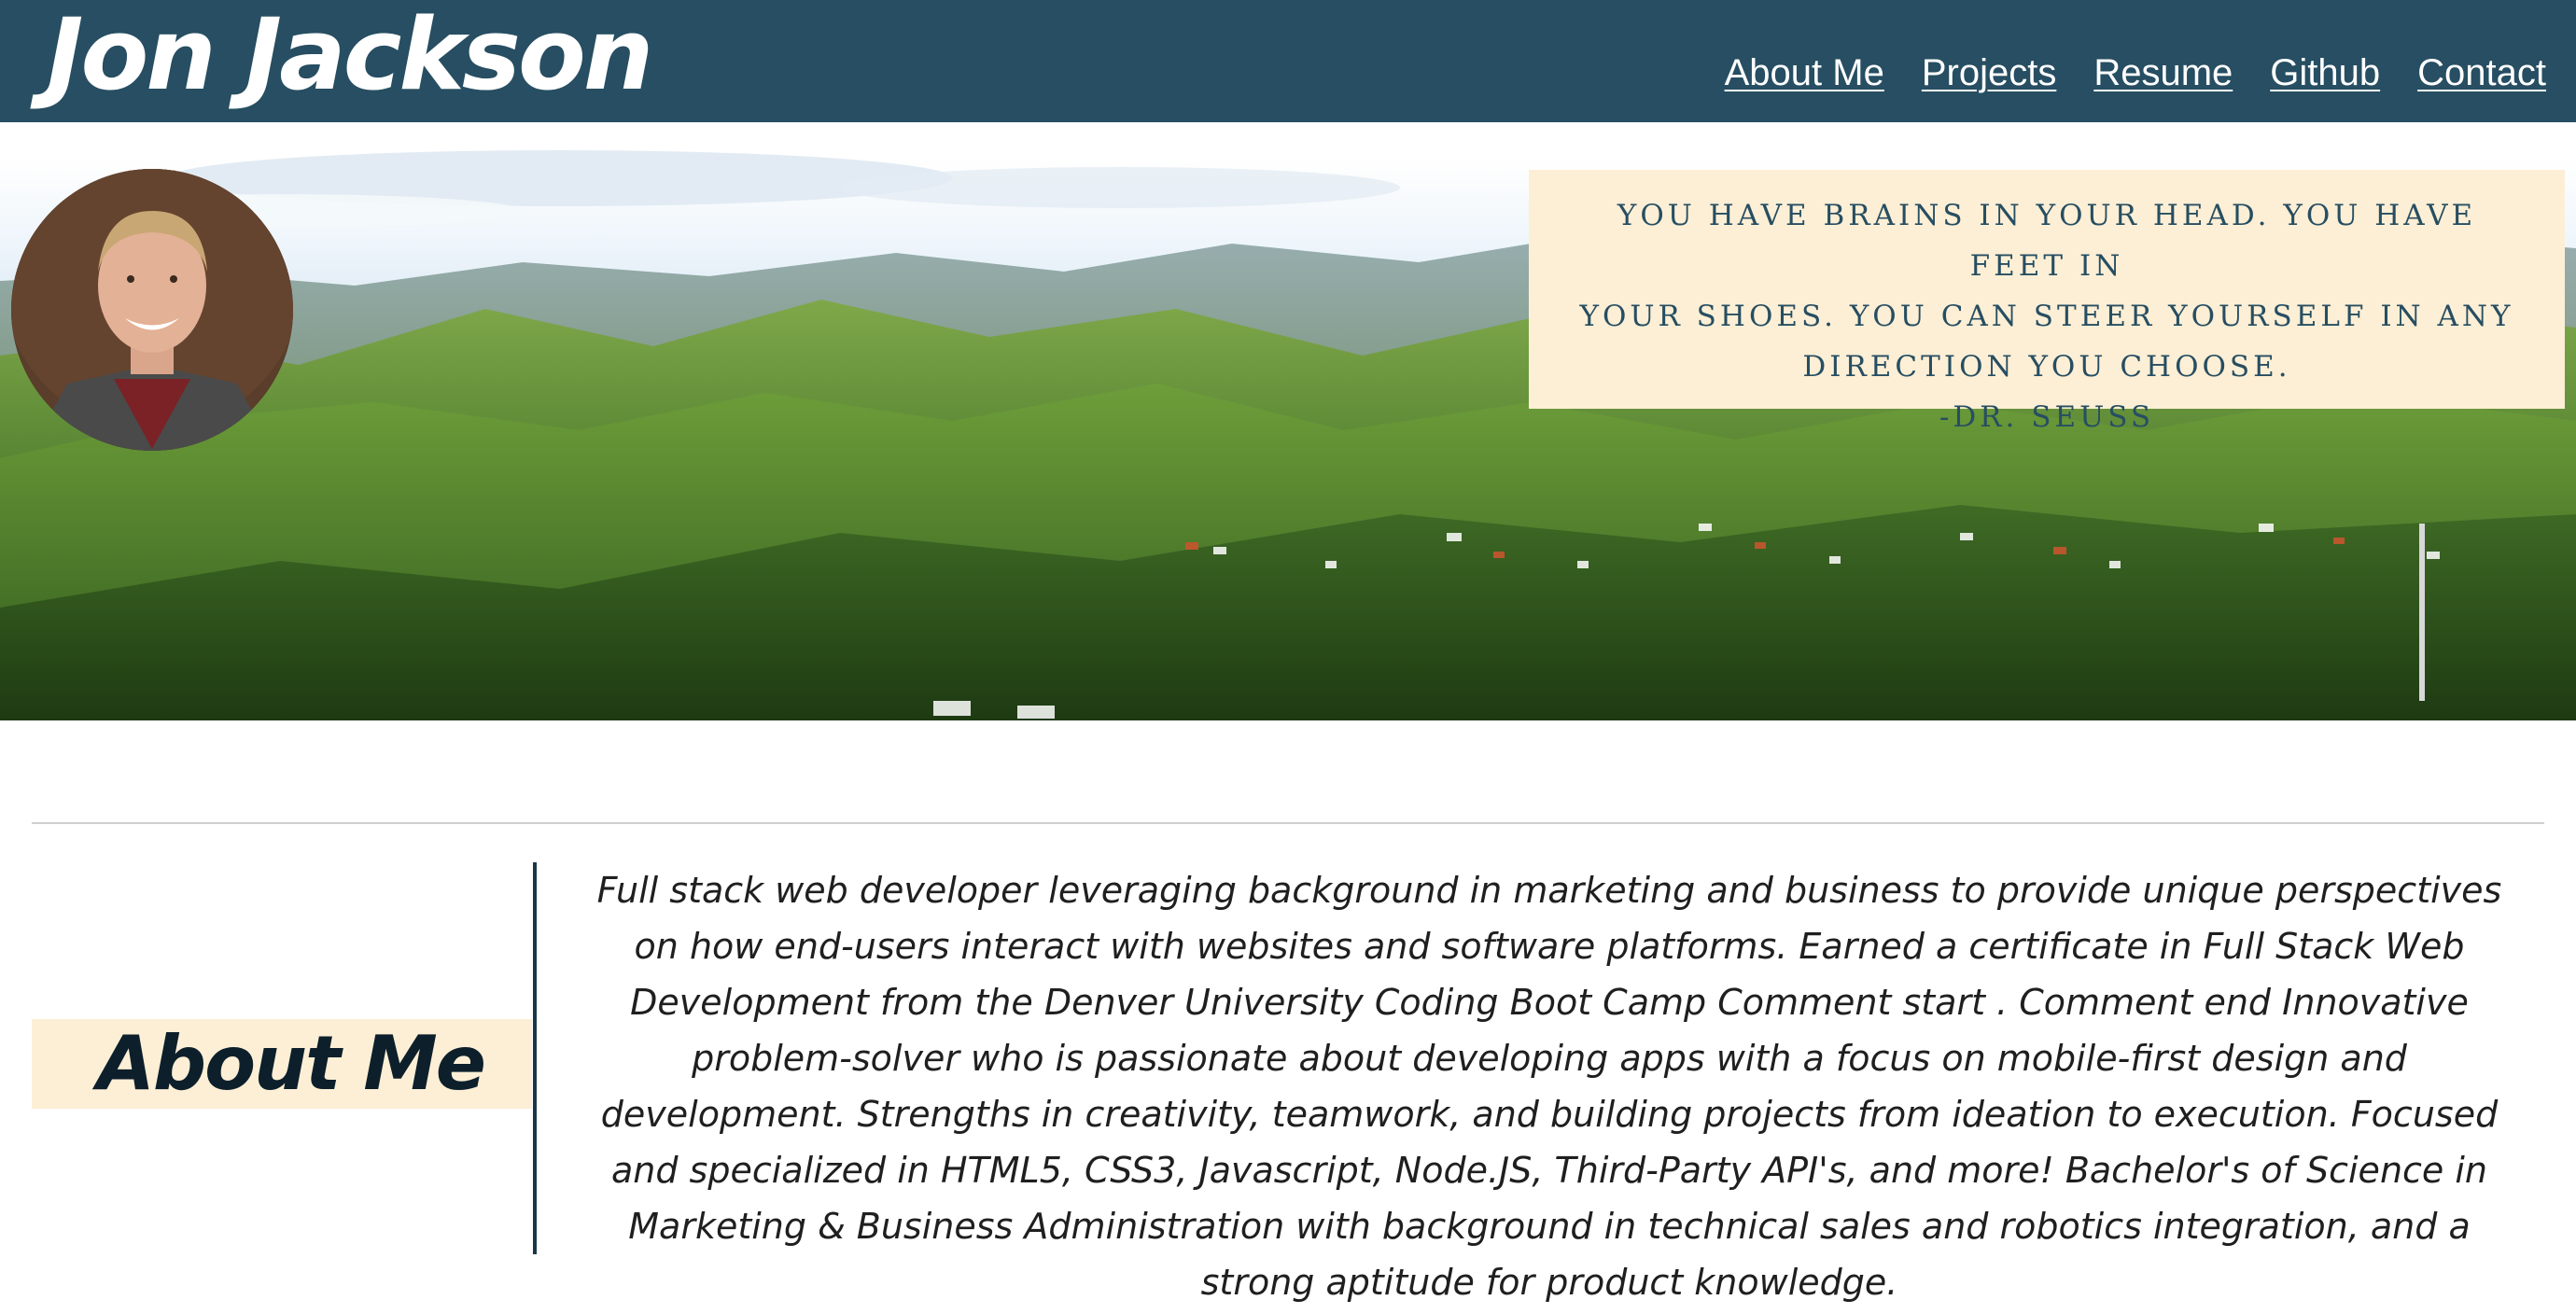  Describe the element at coordinates (291, 1063) in the screenshot. I see `about-heading: About Me` at that location.